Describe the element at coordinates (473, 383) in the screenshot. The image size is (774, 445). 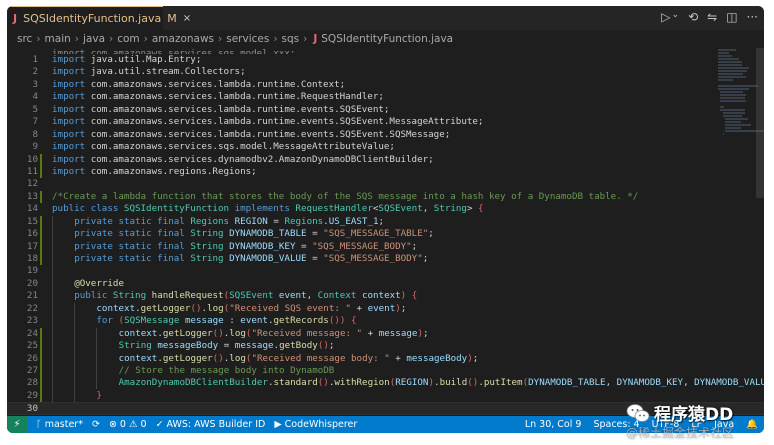
I see `code-token: ()` at that location.